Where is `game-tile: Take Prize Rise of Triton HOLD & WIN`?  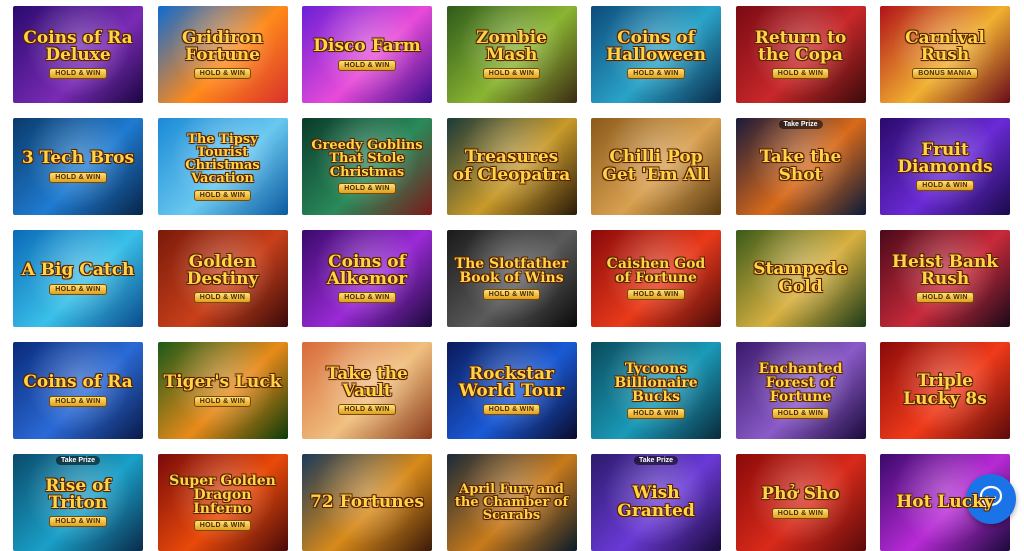
game-tile: Take Prize Rise of Triton HOLD & WIN is located at coordinates (78, 502).